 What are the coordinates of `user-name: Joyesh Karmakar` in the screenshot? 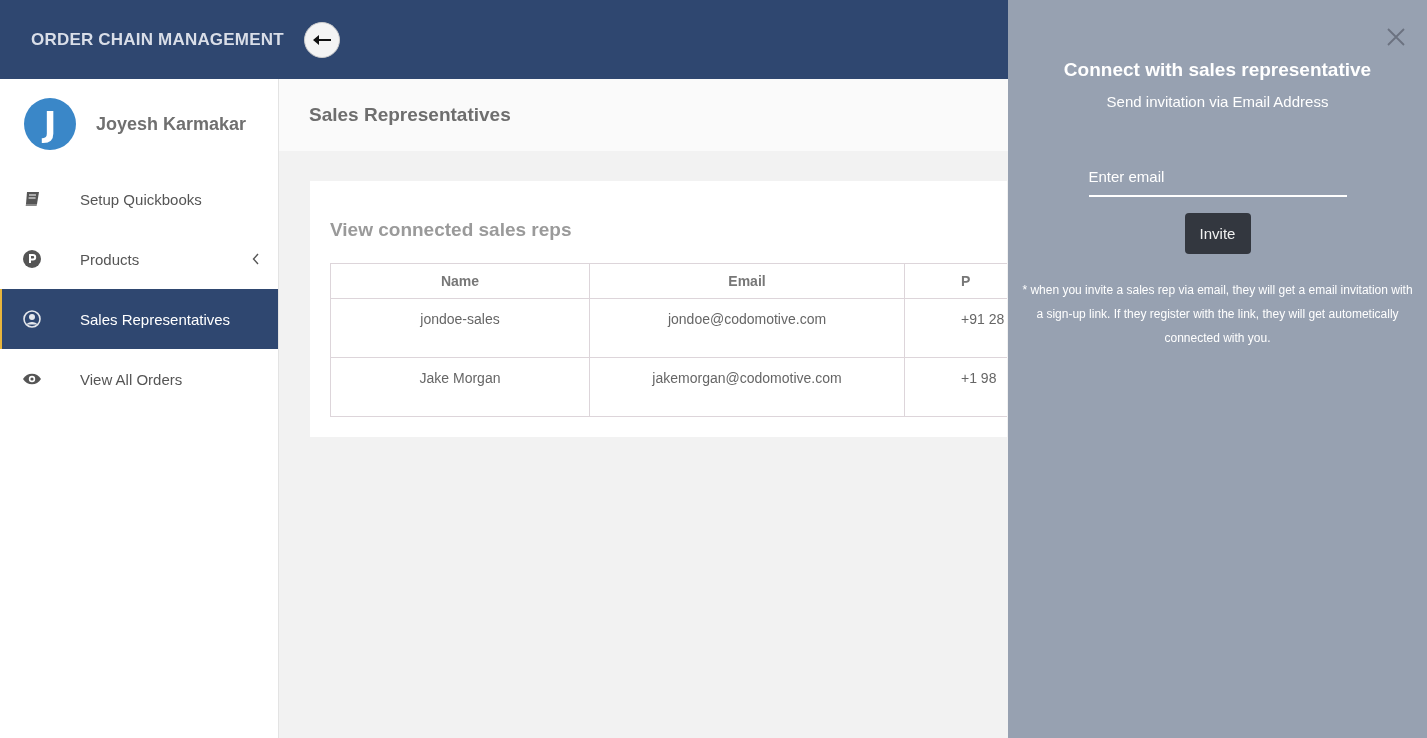 It's located at (171, 124).